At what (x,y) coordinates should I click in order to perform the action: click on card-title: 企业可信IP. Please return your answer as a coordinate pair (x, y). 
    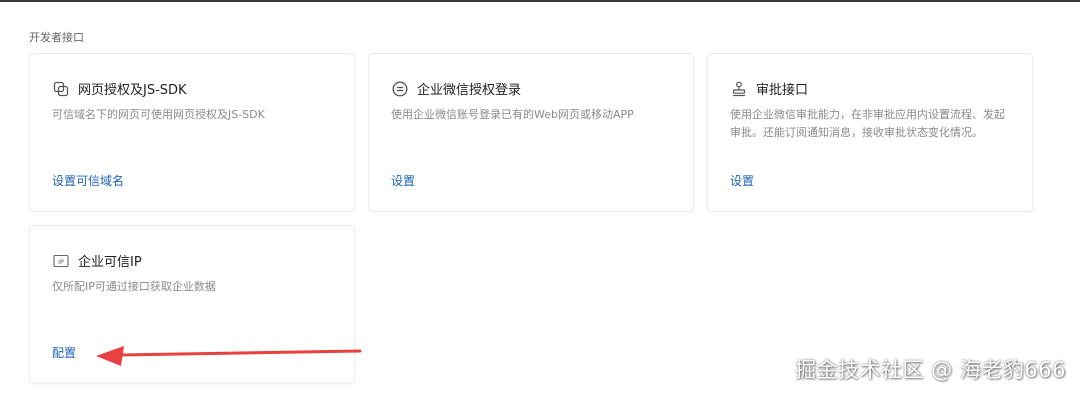
    Looking at the image, I should click on (110, 262).